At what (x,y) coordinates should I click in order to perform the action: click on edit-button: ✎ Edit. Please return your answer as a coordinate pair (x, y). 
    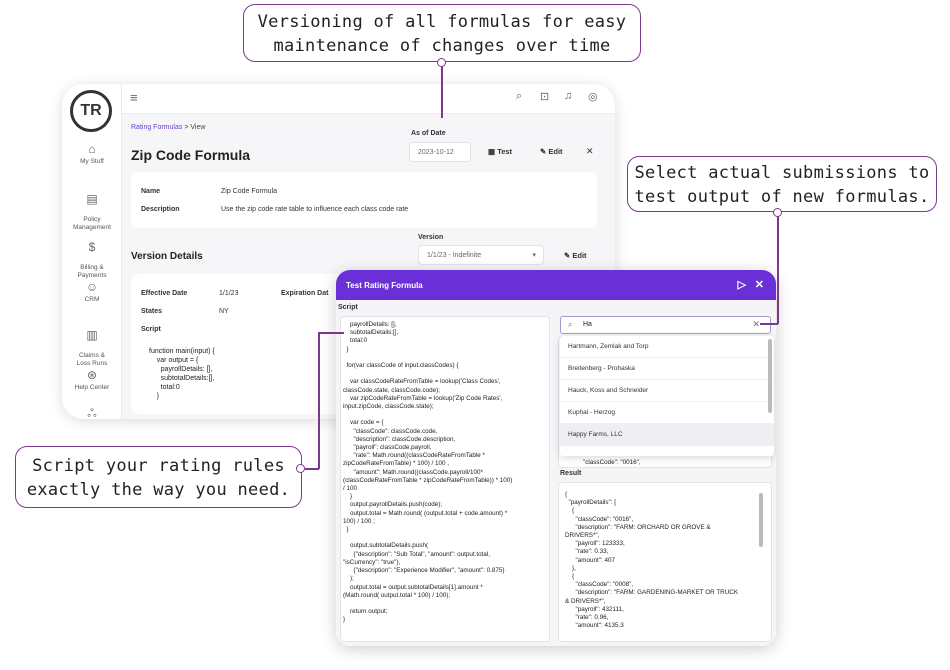
    Looking at the image, I should click on (551, 151).